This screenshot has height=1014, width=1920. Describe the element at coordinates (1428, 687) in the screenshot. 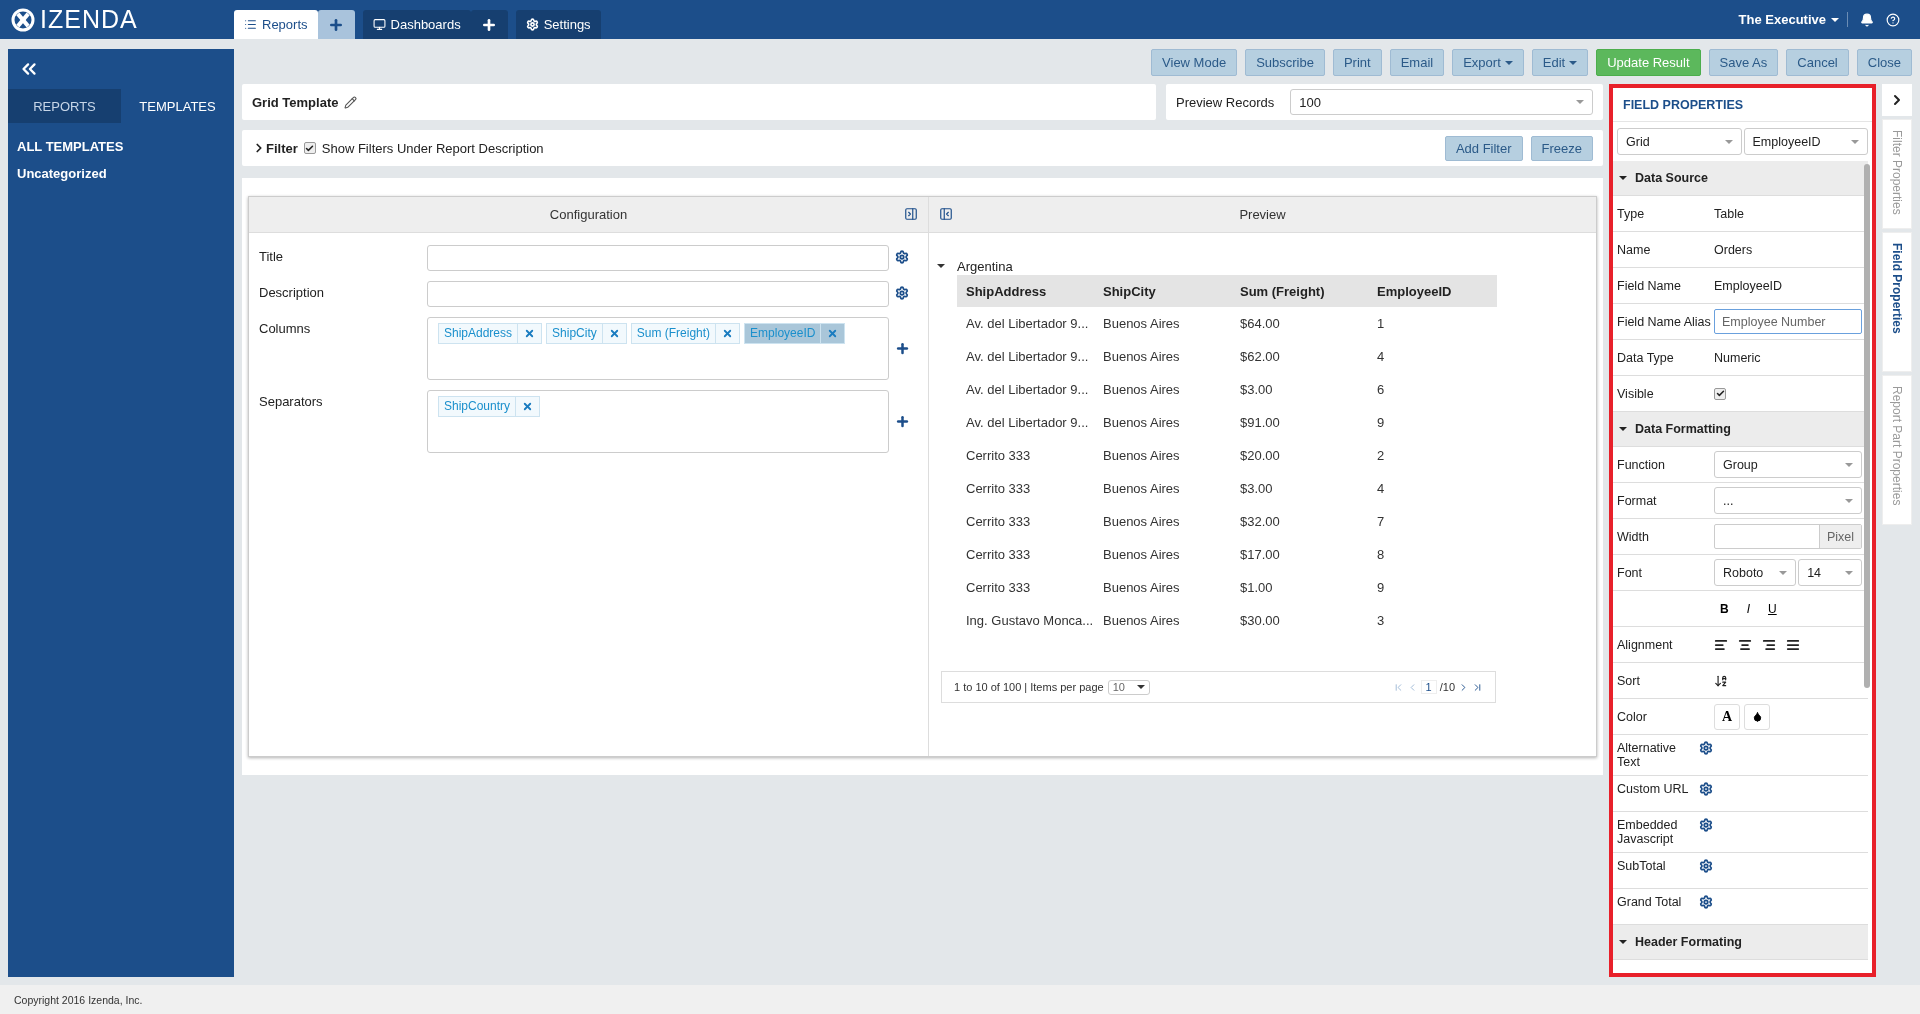

I see `page-field: 1` at that location.